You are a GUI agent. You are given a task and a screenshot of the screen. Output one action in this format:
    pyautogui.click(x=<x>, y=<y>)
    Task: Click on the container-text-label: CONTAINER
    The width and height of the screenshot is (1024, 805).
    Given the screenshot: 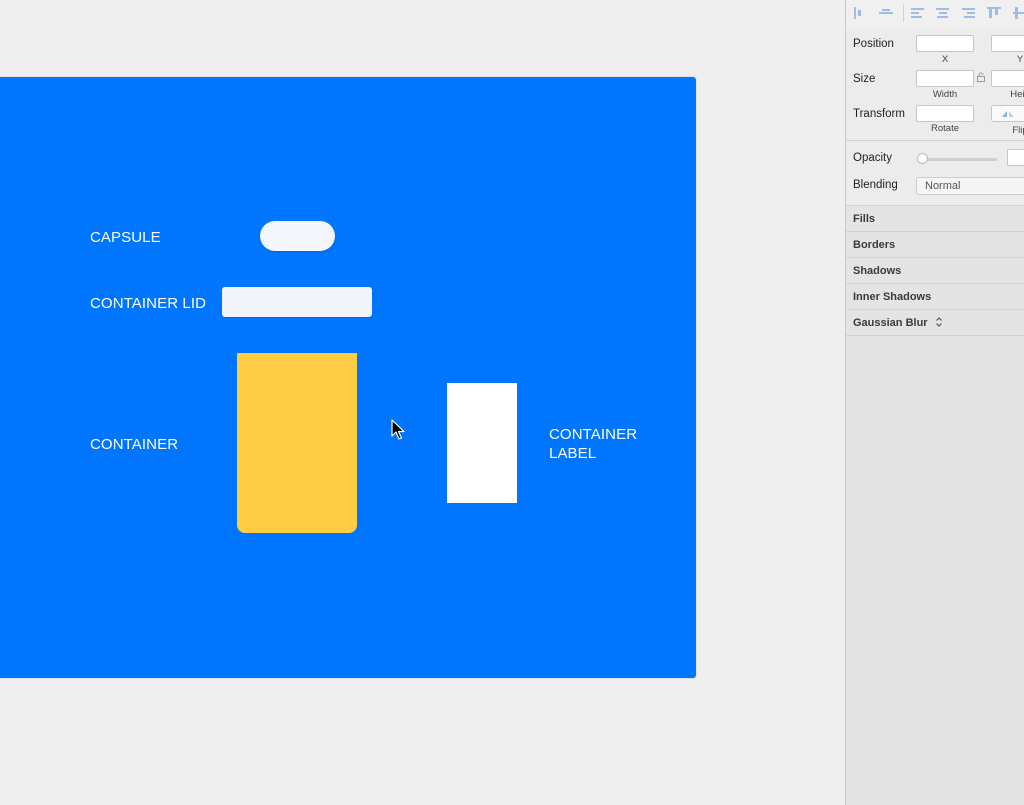 What is the action you would take?
    pyautogui.click(x=134, y=444)
    